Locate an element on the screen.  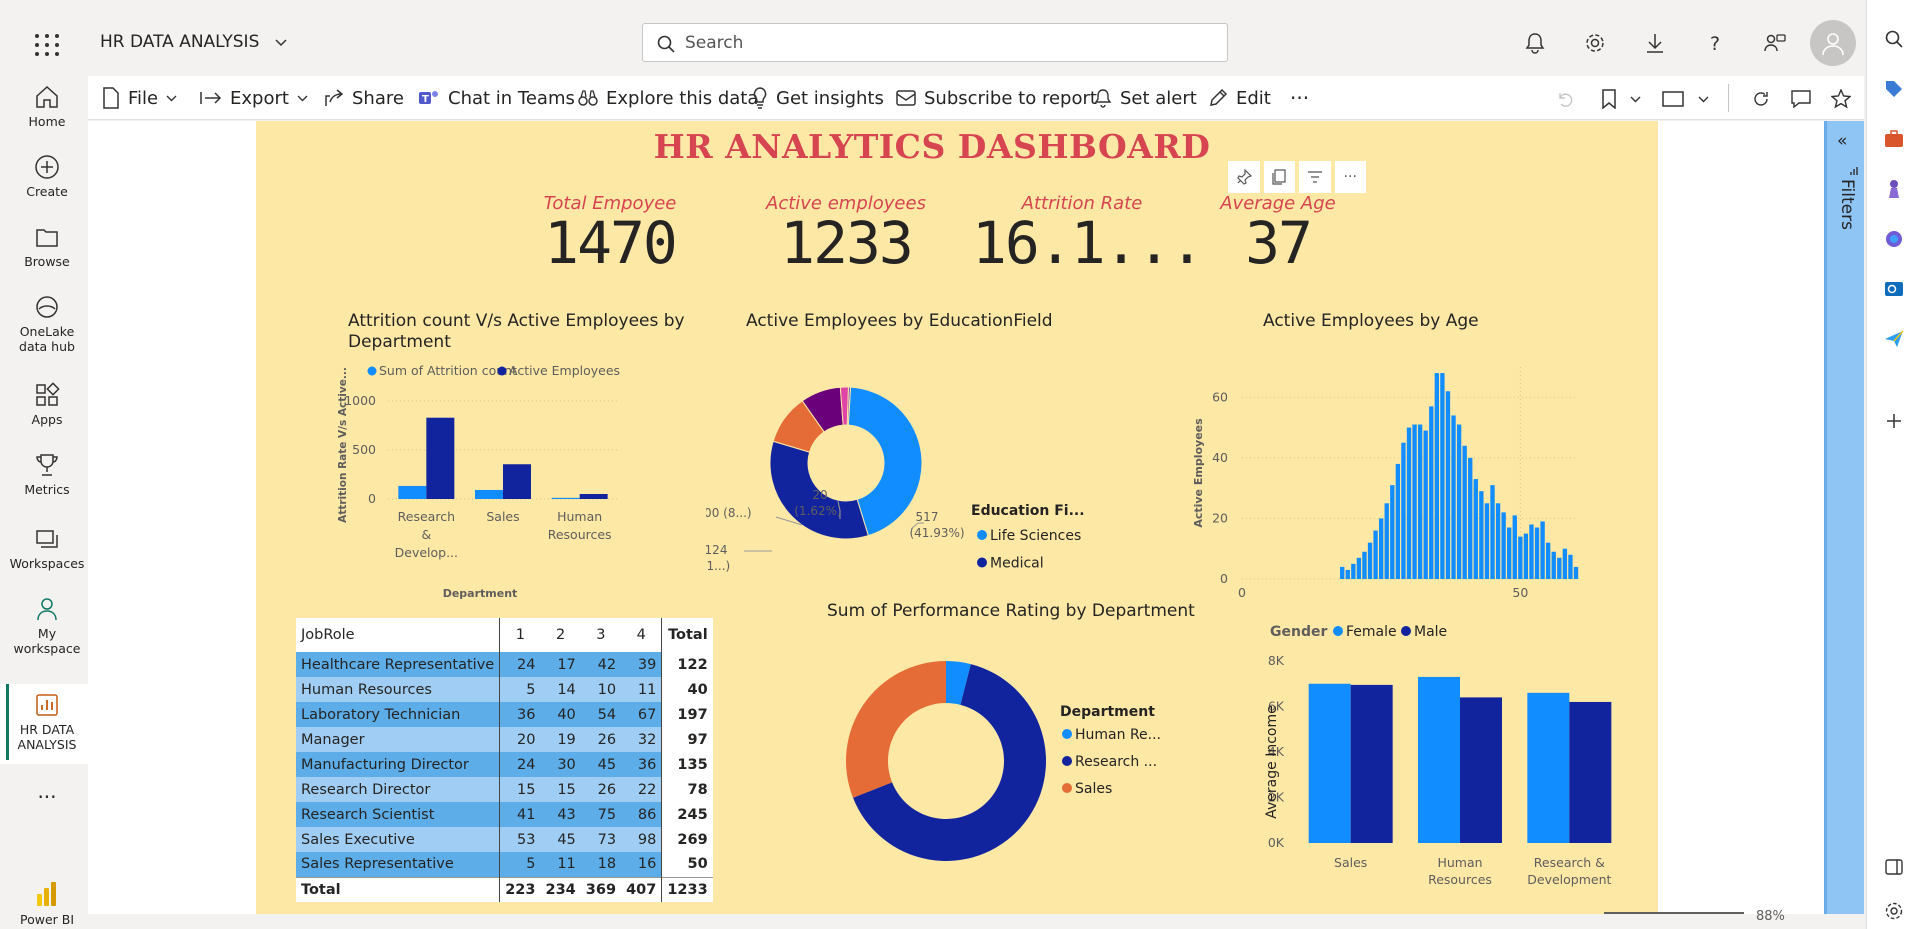
nav-hr-data-analysis: HR DATA ANALYSIS is located at coordinates (47, 724).